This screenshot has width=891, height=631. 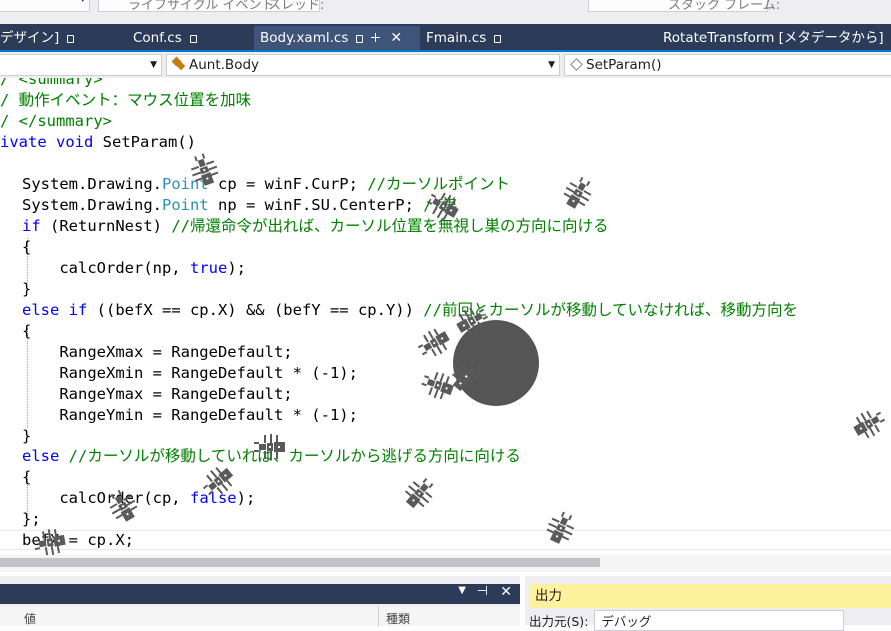 I want to click on locals-panel: ▼ ⊣ ✕ 値 種類, so click(x=260, y=601).